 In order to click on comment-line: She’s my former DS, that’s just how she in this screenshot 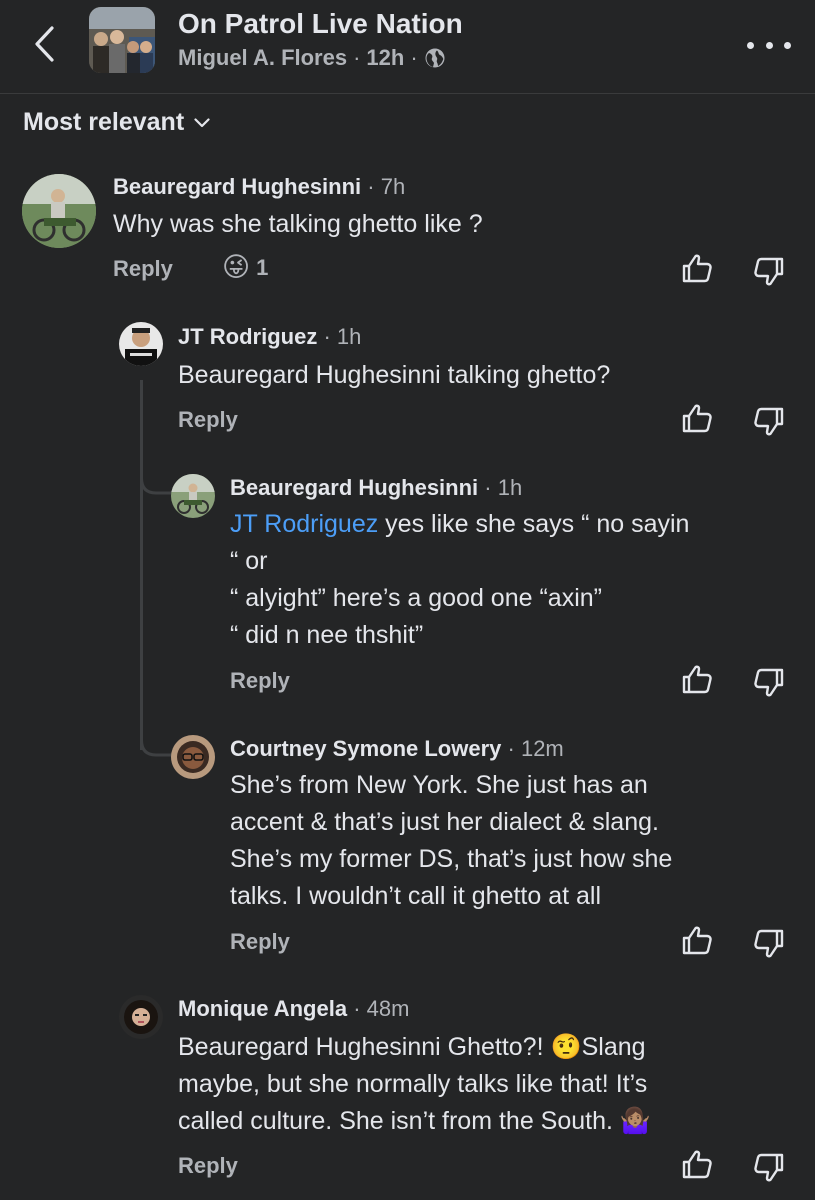, I will do `click(451, 859)`.